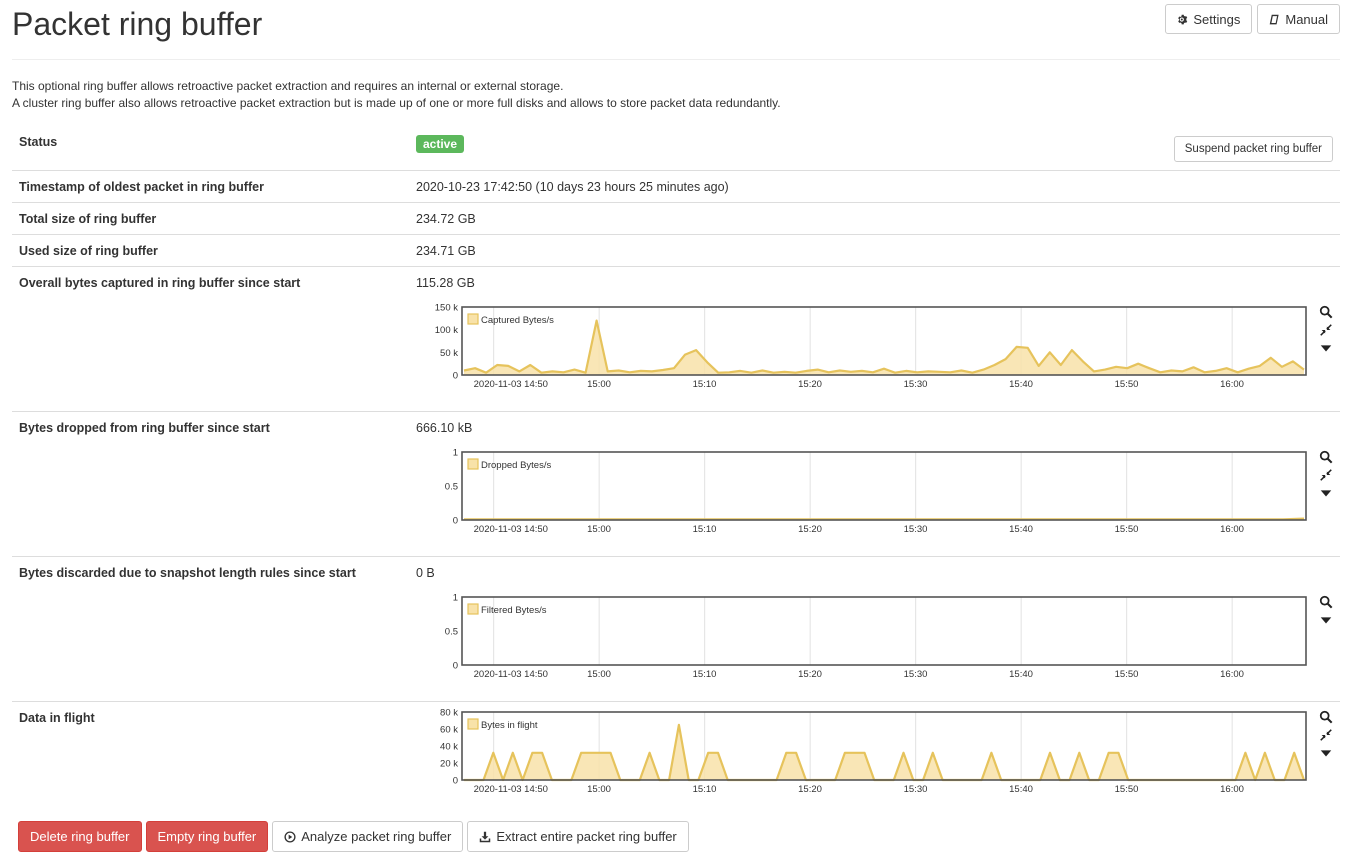 This screenshot has width=1346, height=860. I want to click on suspend-button: Suspend packet ring buffer, so click(1253, 149).